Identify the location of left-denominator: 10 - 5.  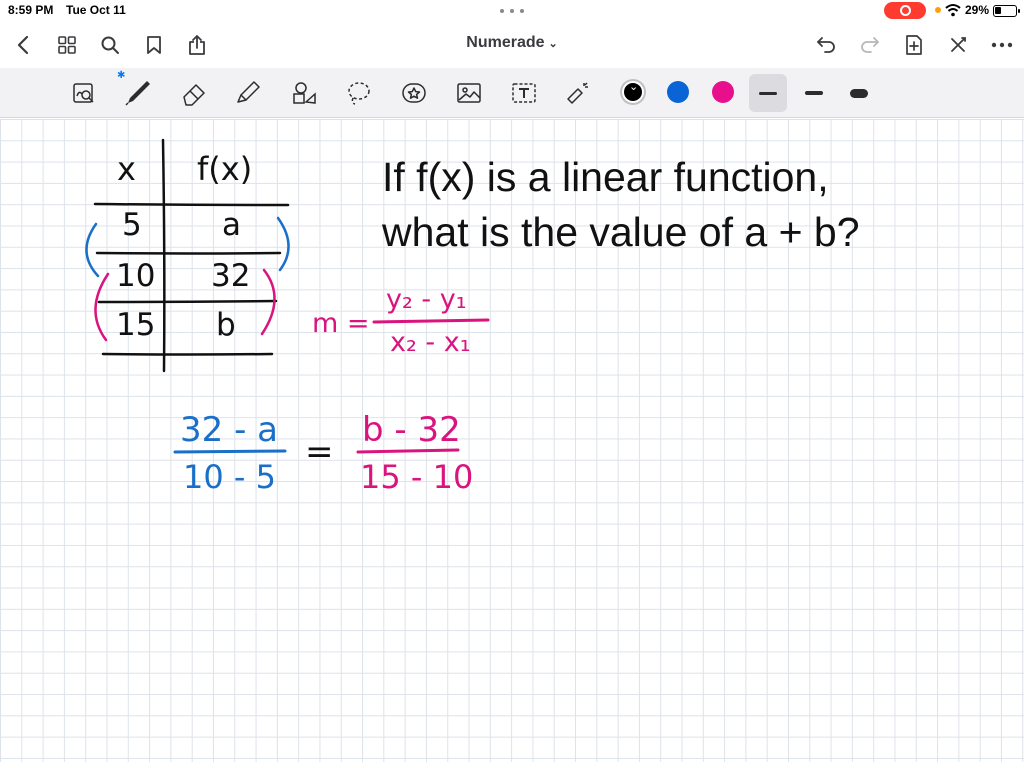
(229, 477).